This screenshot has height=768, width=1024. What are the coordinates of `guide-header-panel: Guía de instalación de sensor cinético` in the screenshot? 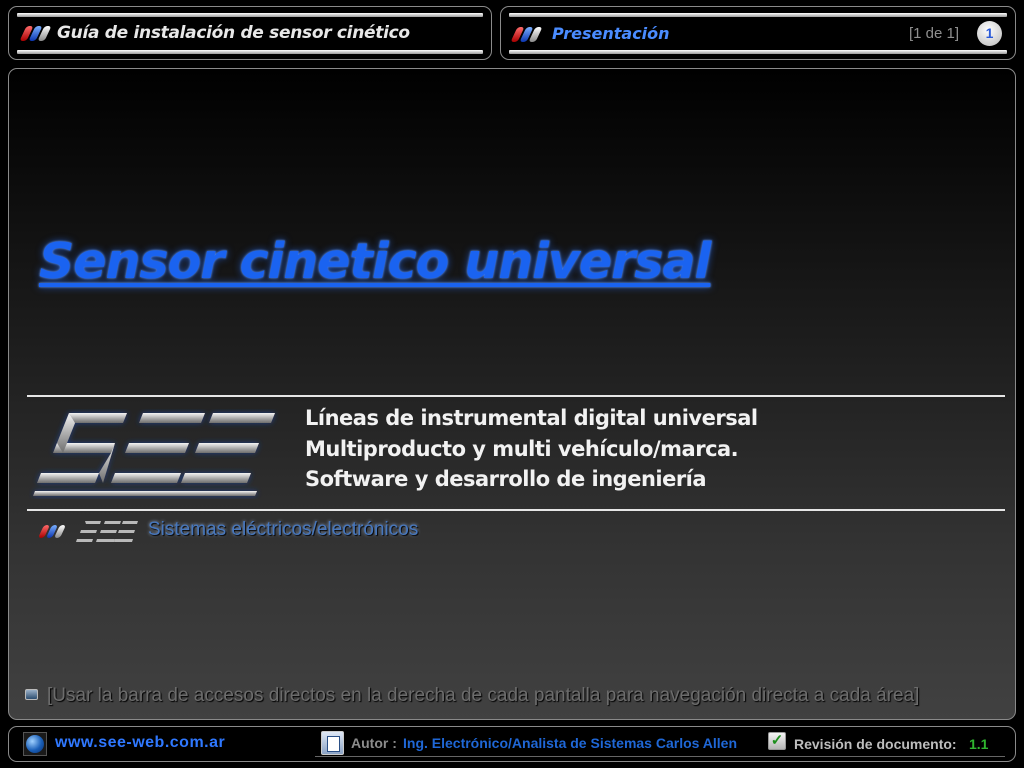 It's located at (250, 33).